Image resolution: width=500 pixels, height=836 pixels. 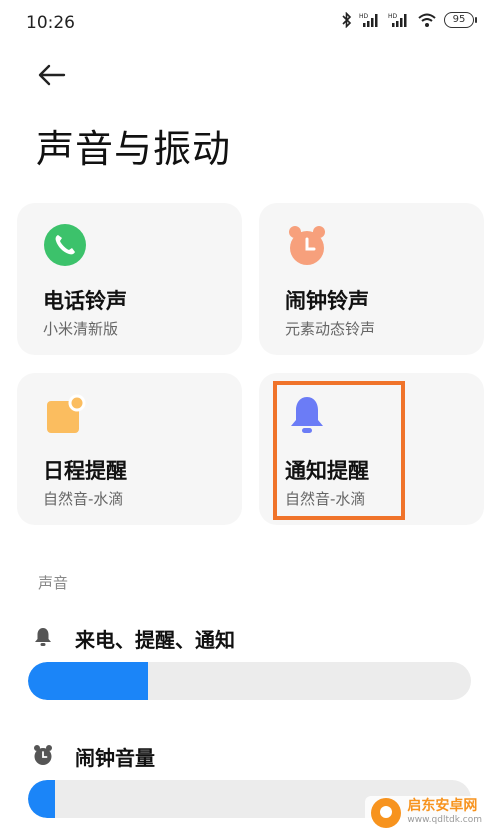 What do you see at coordinates (50, 23) in the screenshot?
I see `status-time: 10:26` at bounding box center [50, 23].